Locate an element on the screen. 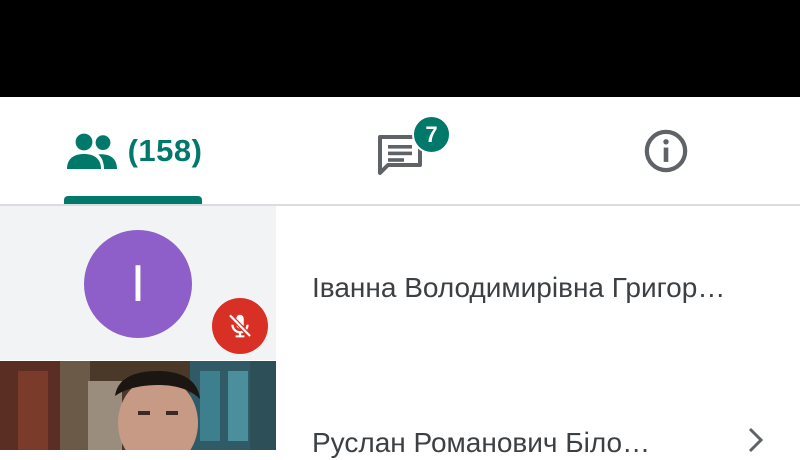  tab-chat is located at coordinates (400, 150).